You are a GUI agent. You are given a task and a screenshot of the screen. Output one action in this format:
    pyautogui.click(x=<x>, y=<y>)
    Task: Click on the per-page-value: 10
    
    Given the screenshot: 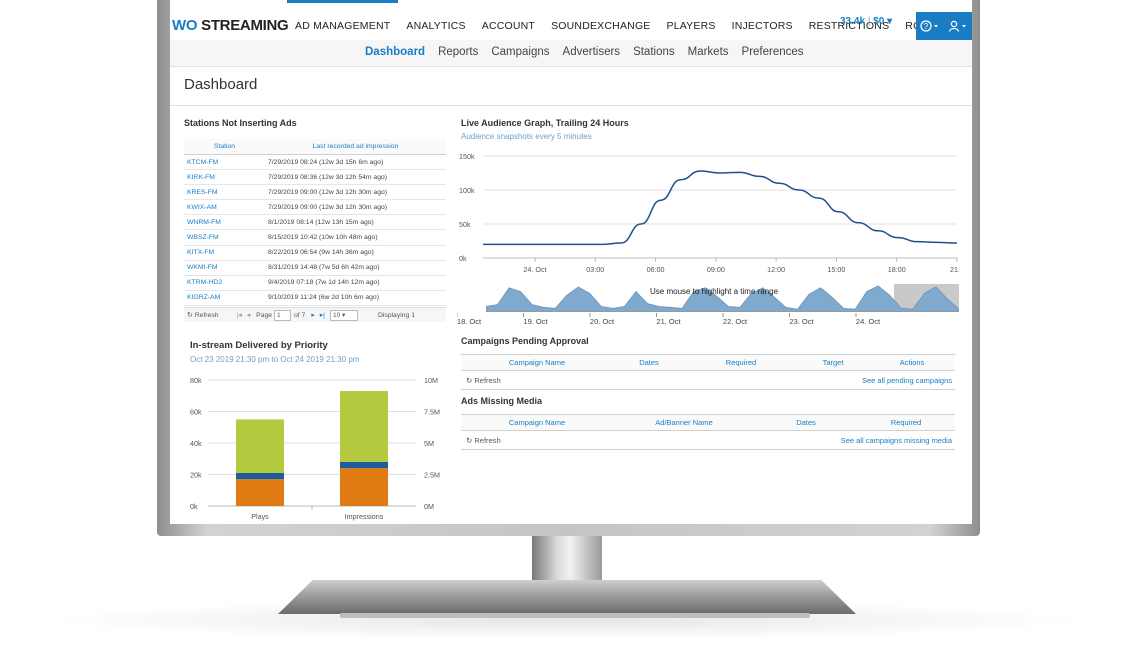 What is the action you would take?
    pyautogui.click(x=336, y=315)
    